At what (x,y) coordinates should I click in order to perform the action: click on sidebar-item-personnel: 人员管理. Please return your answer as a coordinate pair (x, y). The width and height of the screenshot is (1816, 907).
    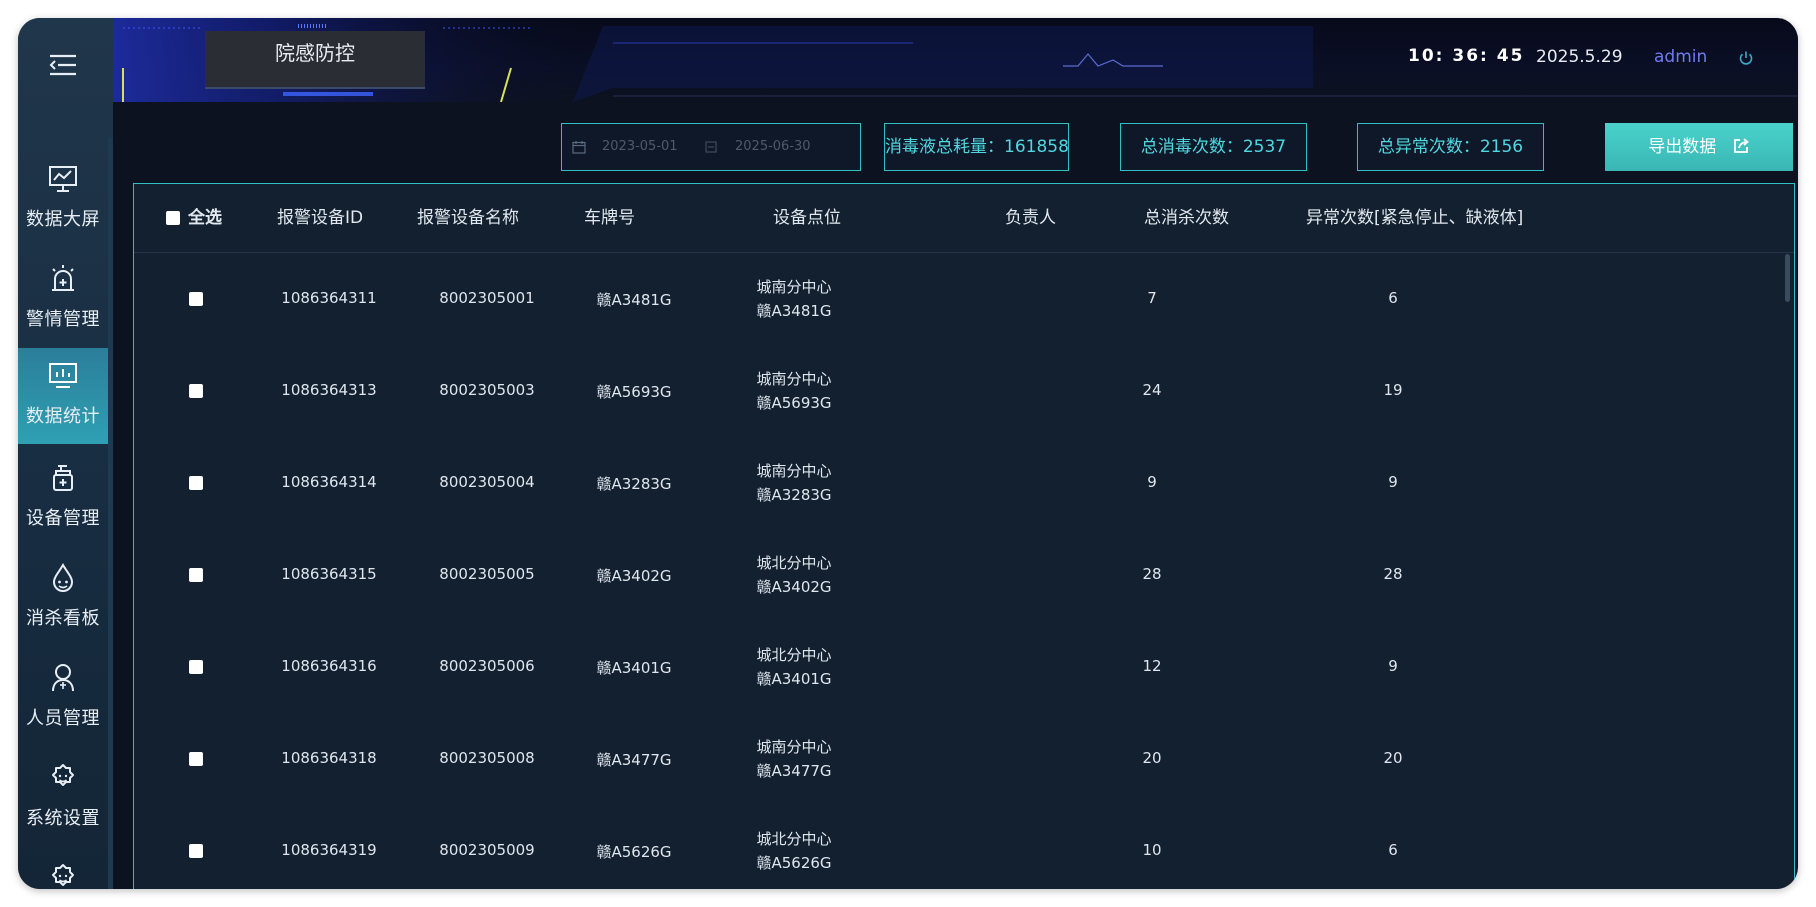
    Looking at the image, I should click on (63, 698).